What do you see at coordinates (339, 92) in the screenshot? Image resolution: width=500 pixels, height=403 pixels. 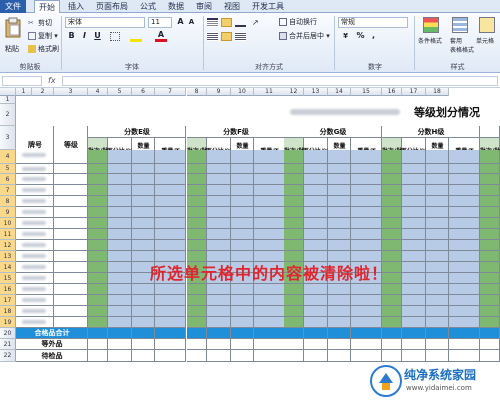 I see `column-header: 14` at bounding box center [339, 92].